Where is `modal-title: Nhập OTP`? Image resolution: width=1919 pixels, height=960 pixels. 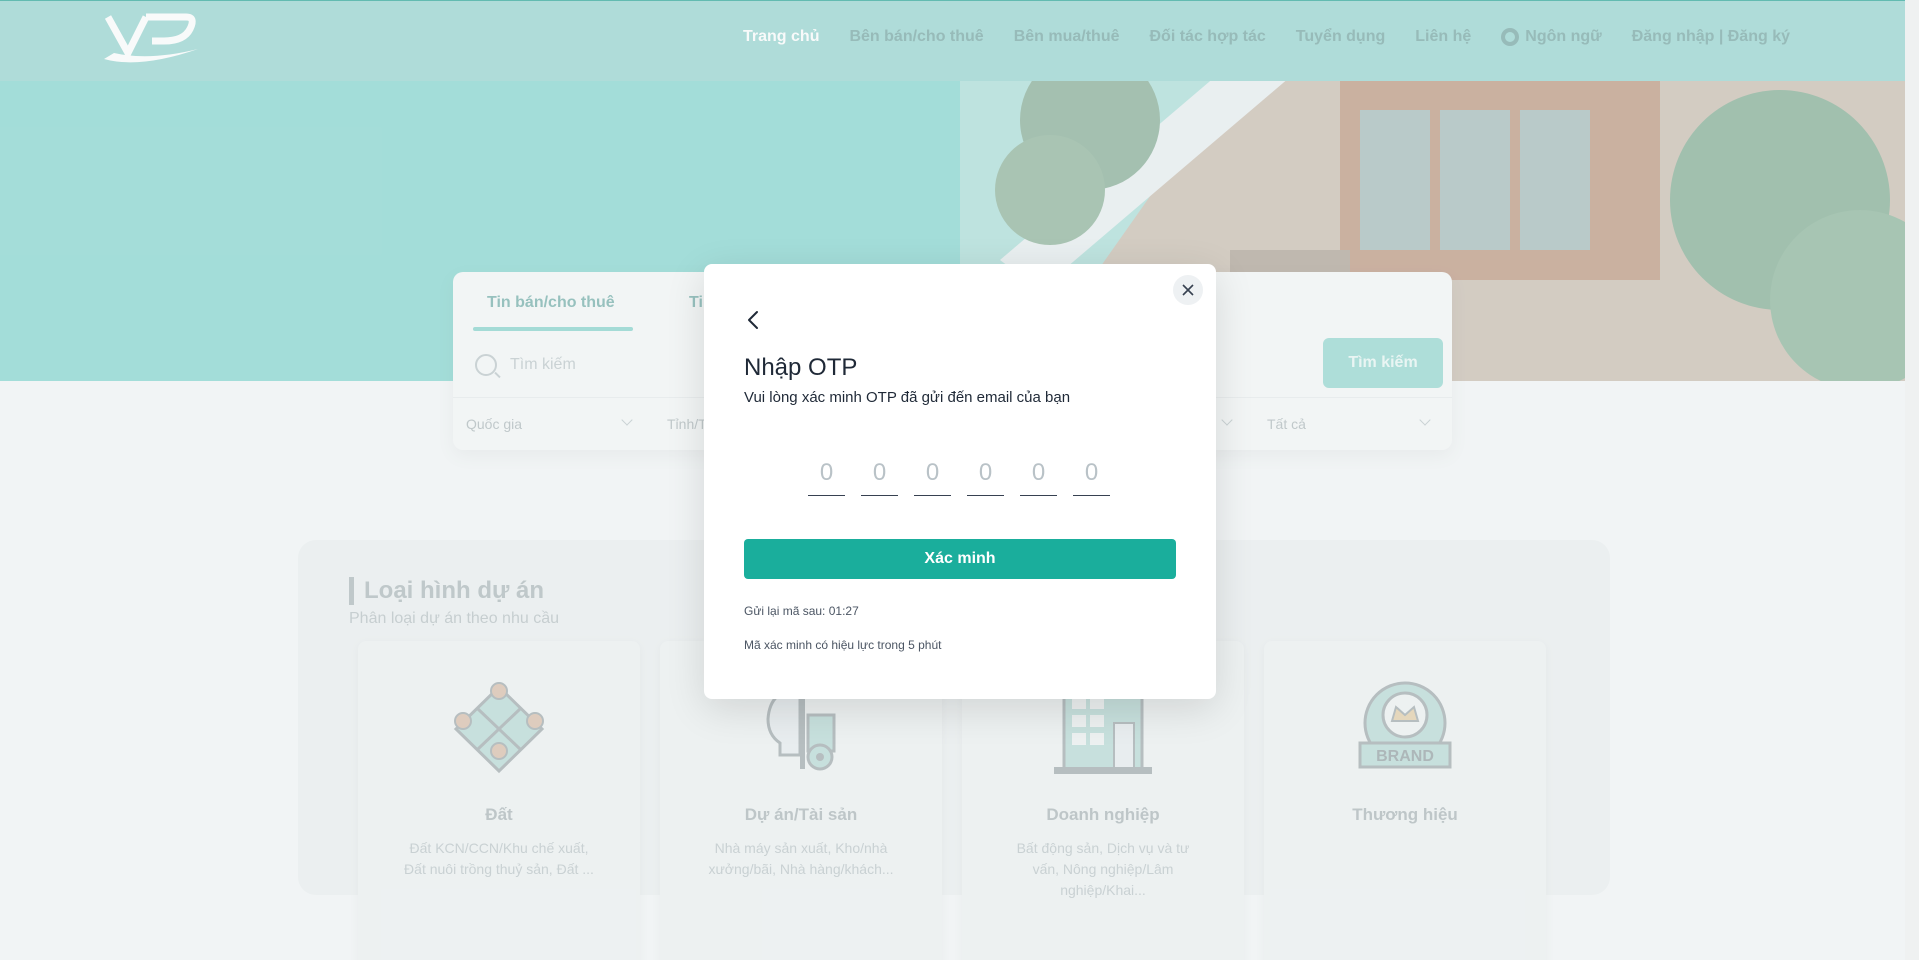 modal-title: Nhập OTP is located at coordinates (801, 367).